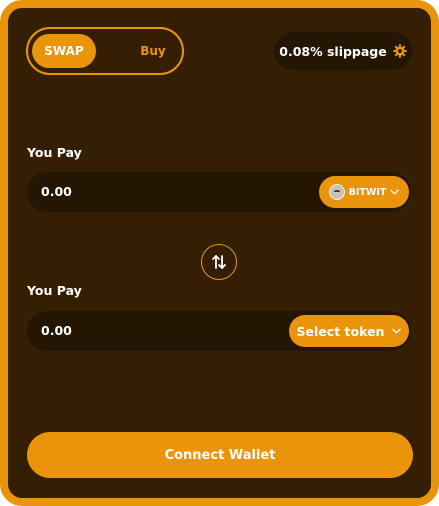 The height and width of the screenshot is (506, 439). I want to click on receive-label: You Pay, so click(54, 290).